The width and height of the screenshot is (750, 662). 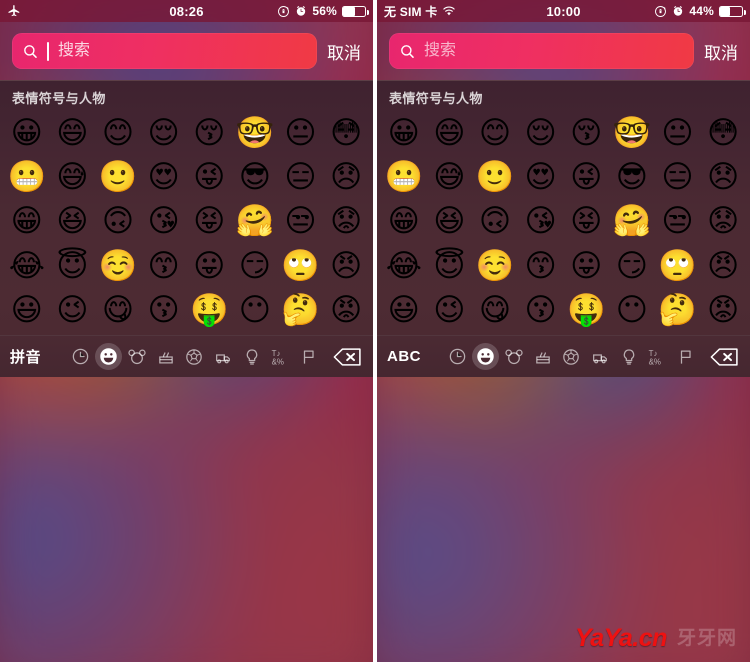 What do you see at coordinates (404, 222) in the screenshot?
I see `emoji-key: 😁` at bounding box center [404, 222].